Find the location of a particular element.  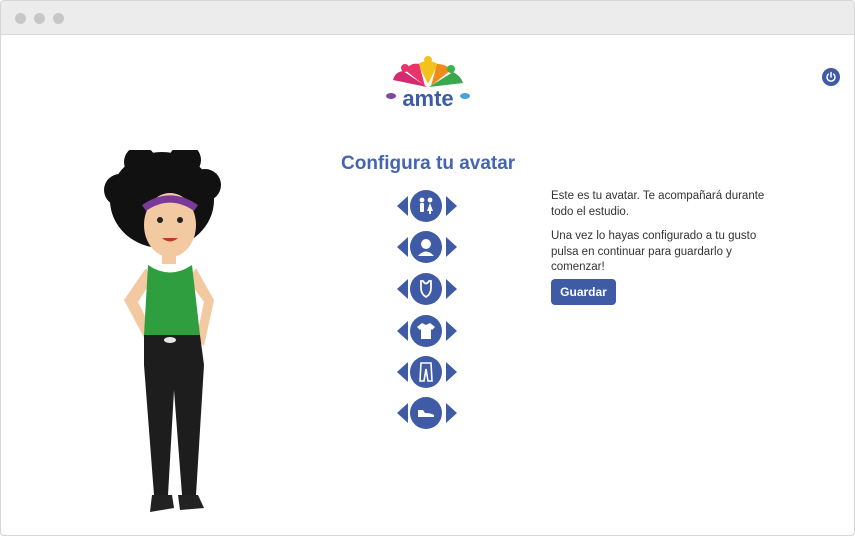

selector-row-pants is located at coordinates (427, 372).